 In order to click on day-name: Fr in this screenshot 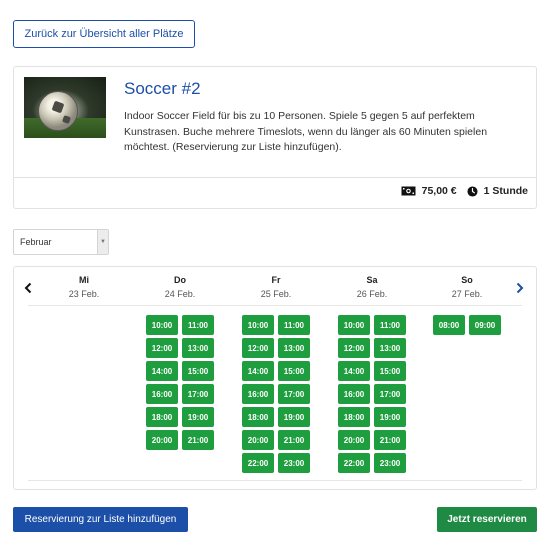, I will do `click(276, 280)`.